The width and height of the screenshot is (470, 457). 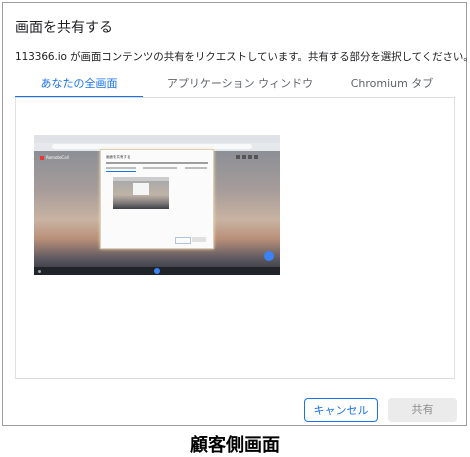 I want to click on cancel-button: キャンセル, so click(x=341, y=410).